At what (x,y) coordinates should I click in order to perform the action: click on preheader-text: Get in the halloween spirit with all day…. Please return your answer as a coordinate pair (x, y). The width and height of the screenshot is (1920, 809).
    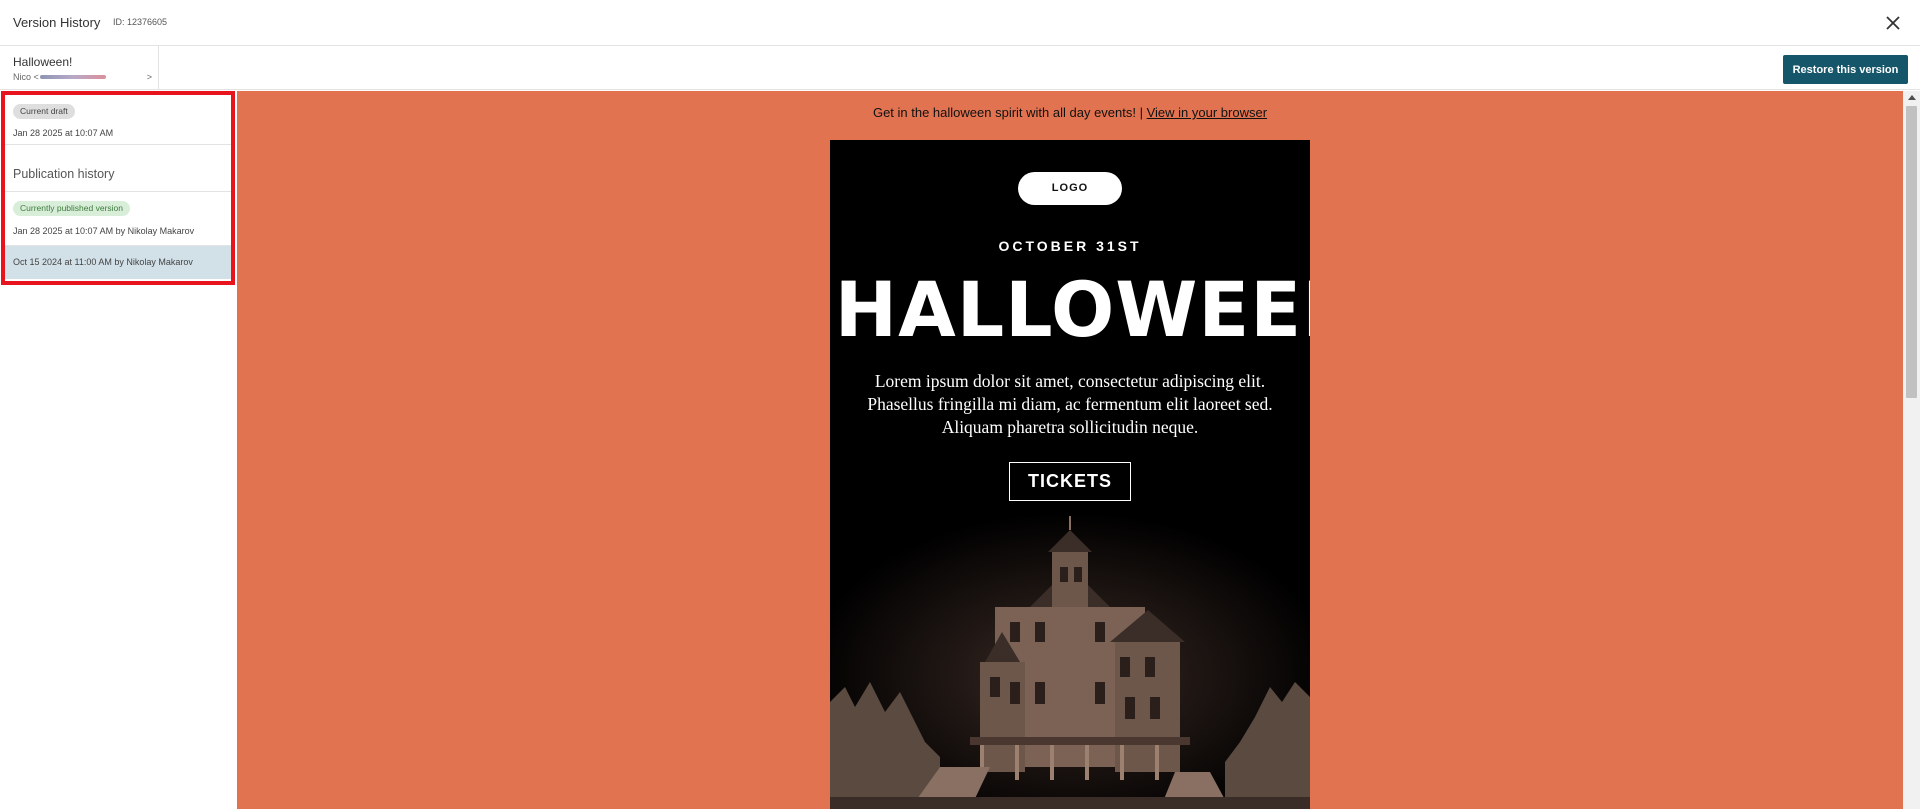
    Looking at the image, I should click on (1007, 112).